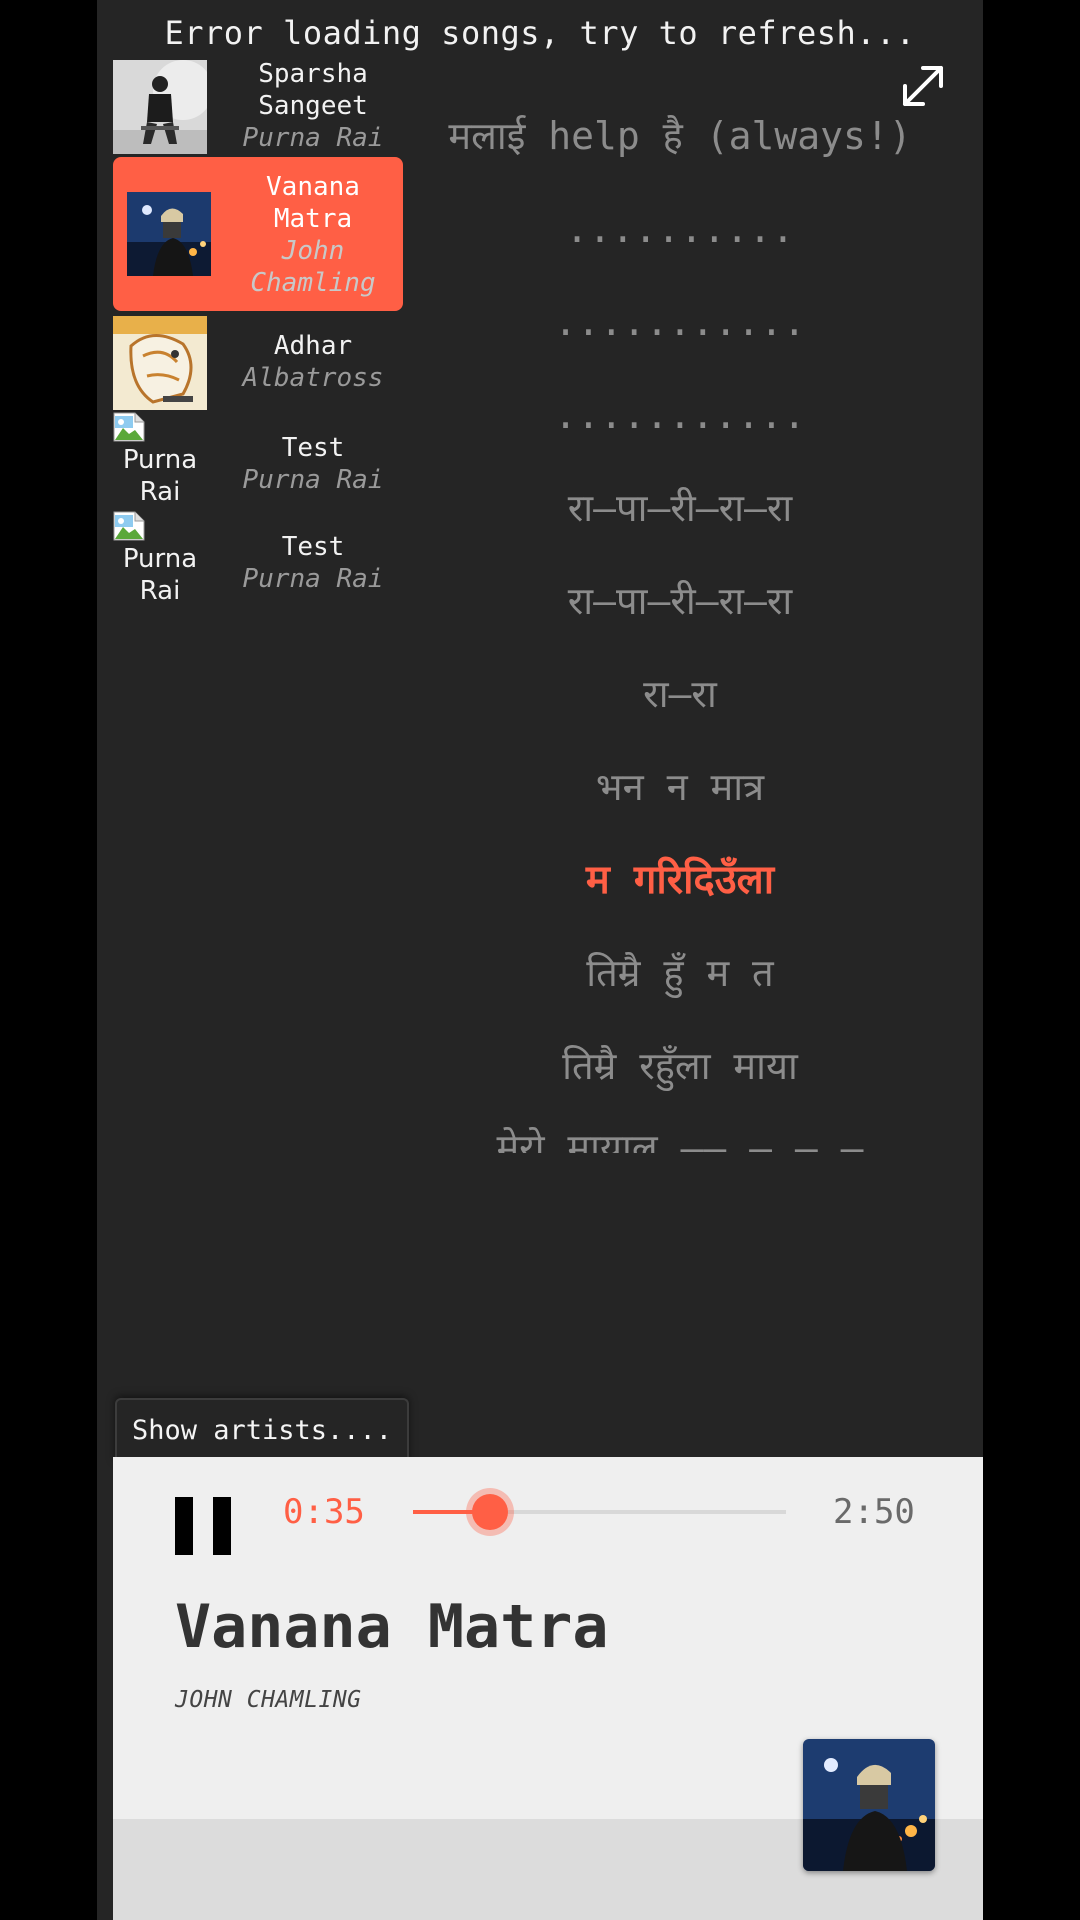 The image size is (1080, 1920). I want to click on song-artist: Albatross, so click(313, 378).